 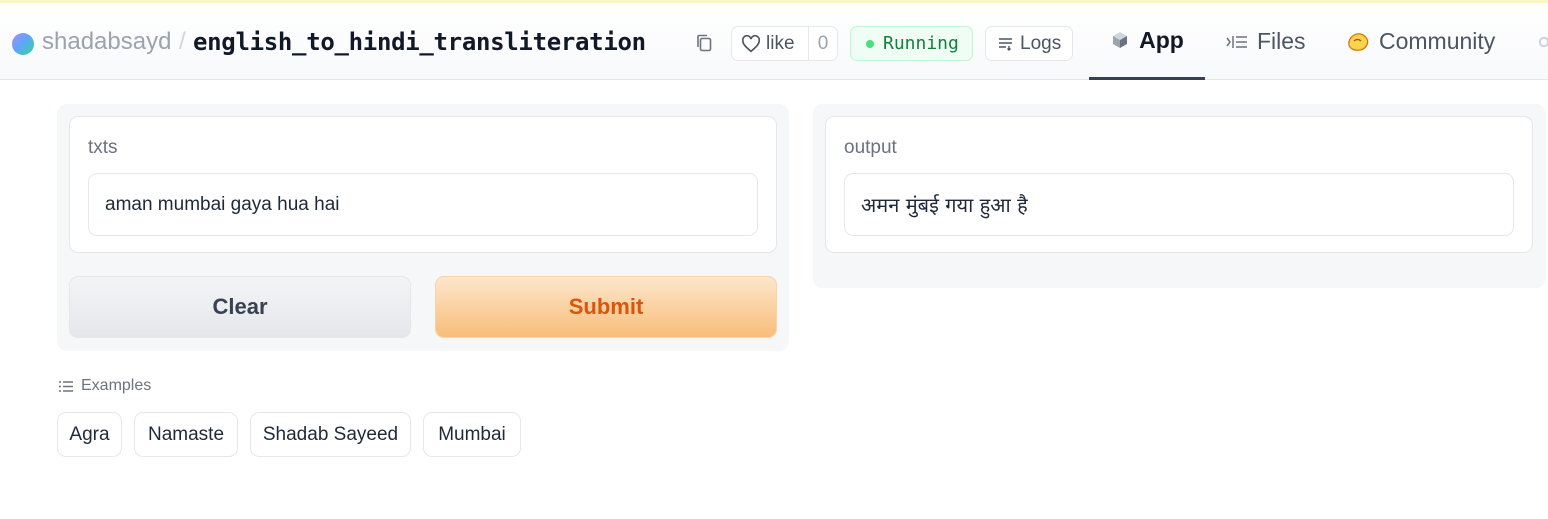 What do you see at coordinates (423, 204) in the screenshot?
I see `input-textbox: aman mumbai gaya hua hai` at bounding box center [423, 204].